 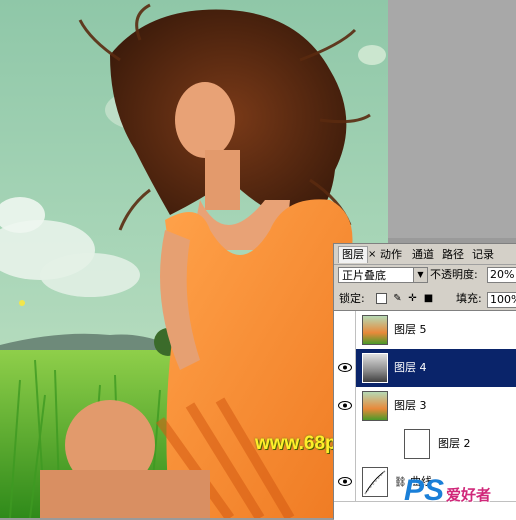 I want to click on blend-mode-value: 正片叠底, so click(x=364, y=275).